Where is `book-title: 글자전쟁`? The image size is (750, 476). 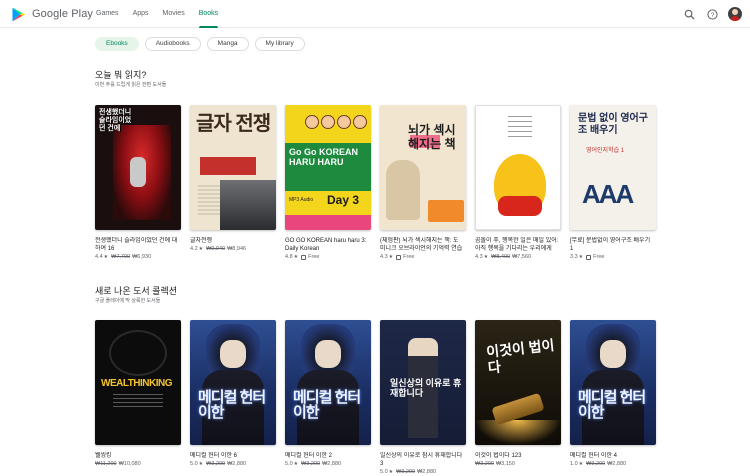
book-title: 글자전쟁 is located at coordinates (232, 241).